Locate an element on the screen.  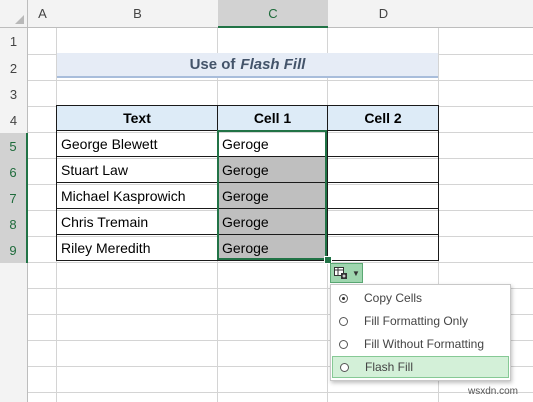
table-cell-text: Michael Kasprowich is located at coordinates (137, 195).